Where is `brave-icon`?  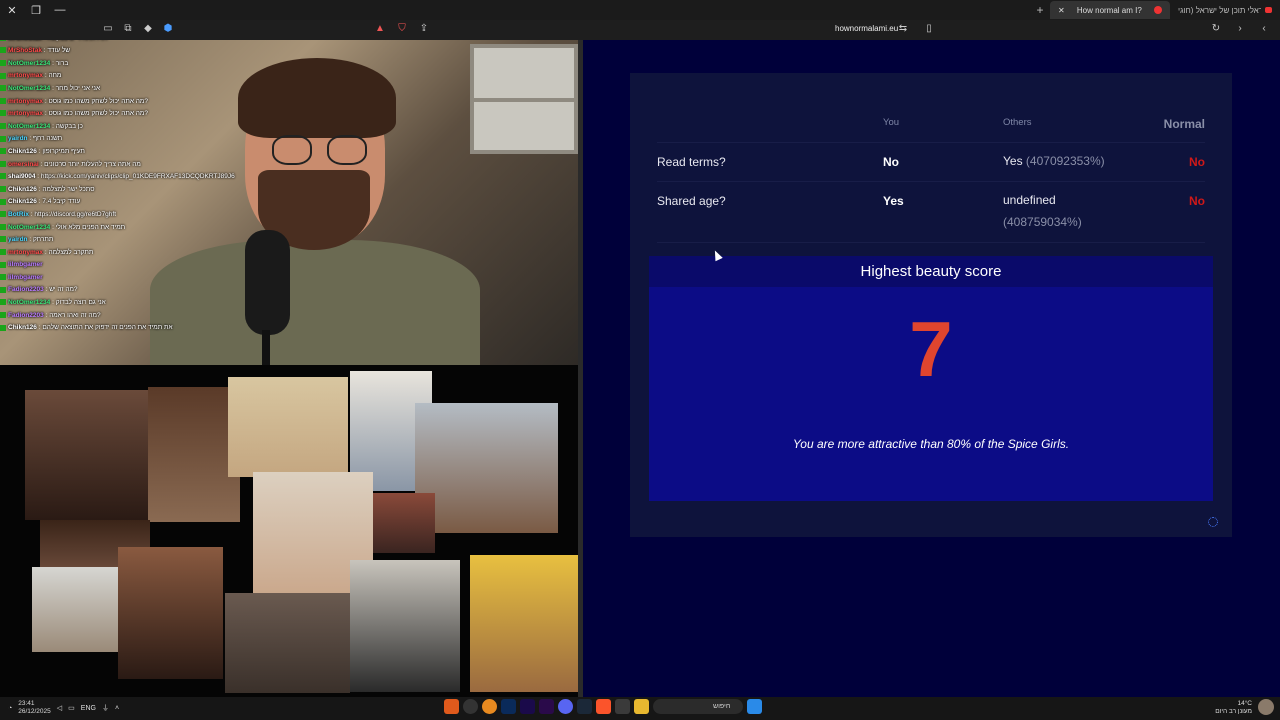
brave-icon is located at coordinates (603, 706).